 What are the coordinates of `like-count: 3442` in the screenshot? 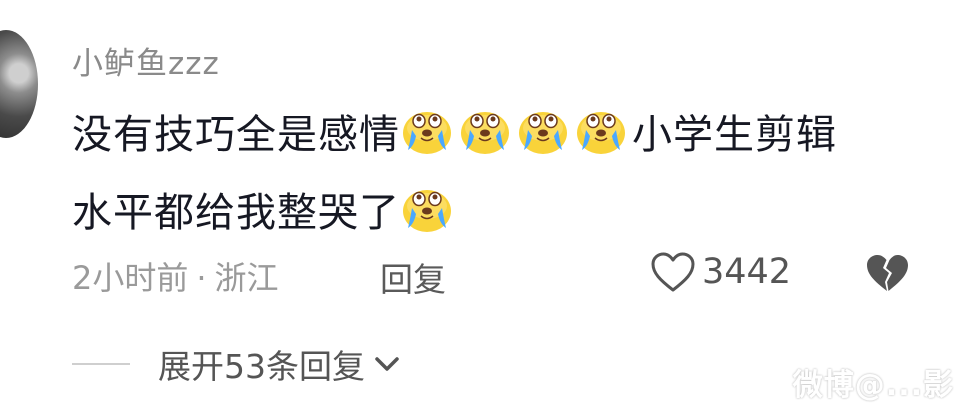 It's located at (747, 272).